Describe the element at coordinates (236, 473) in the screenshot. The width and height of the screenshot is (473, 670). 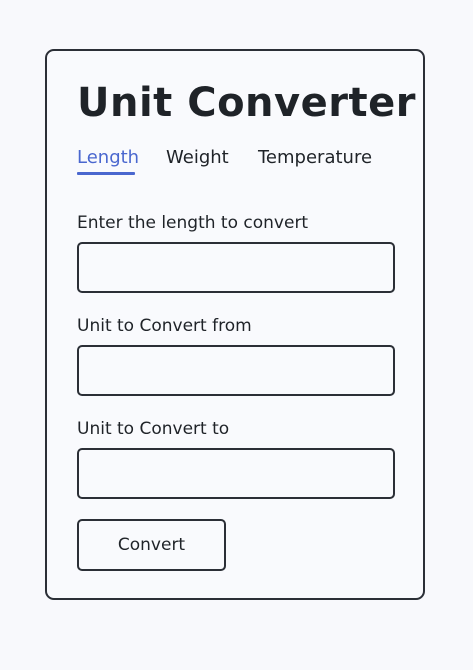
I see `to-unit-input` at that location.